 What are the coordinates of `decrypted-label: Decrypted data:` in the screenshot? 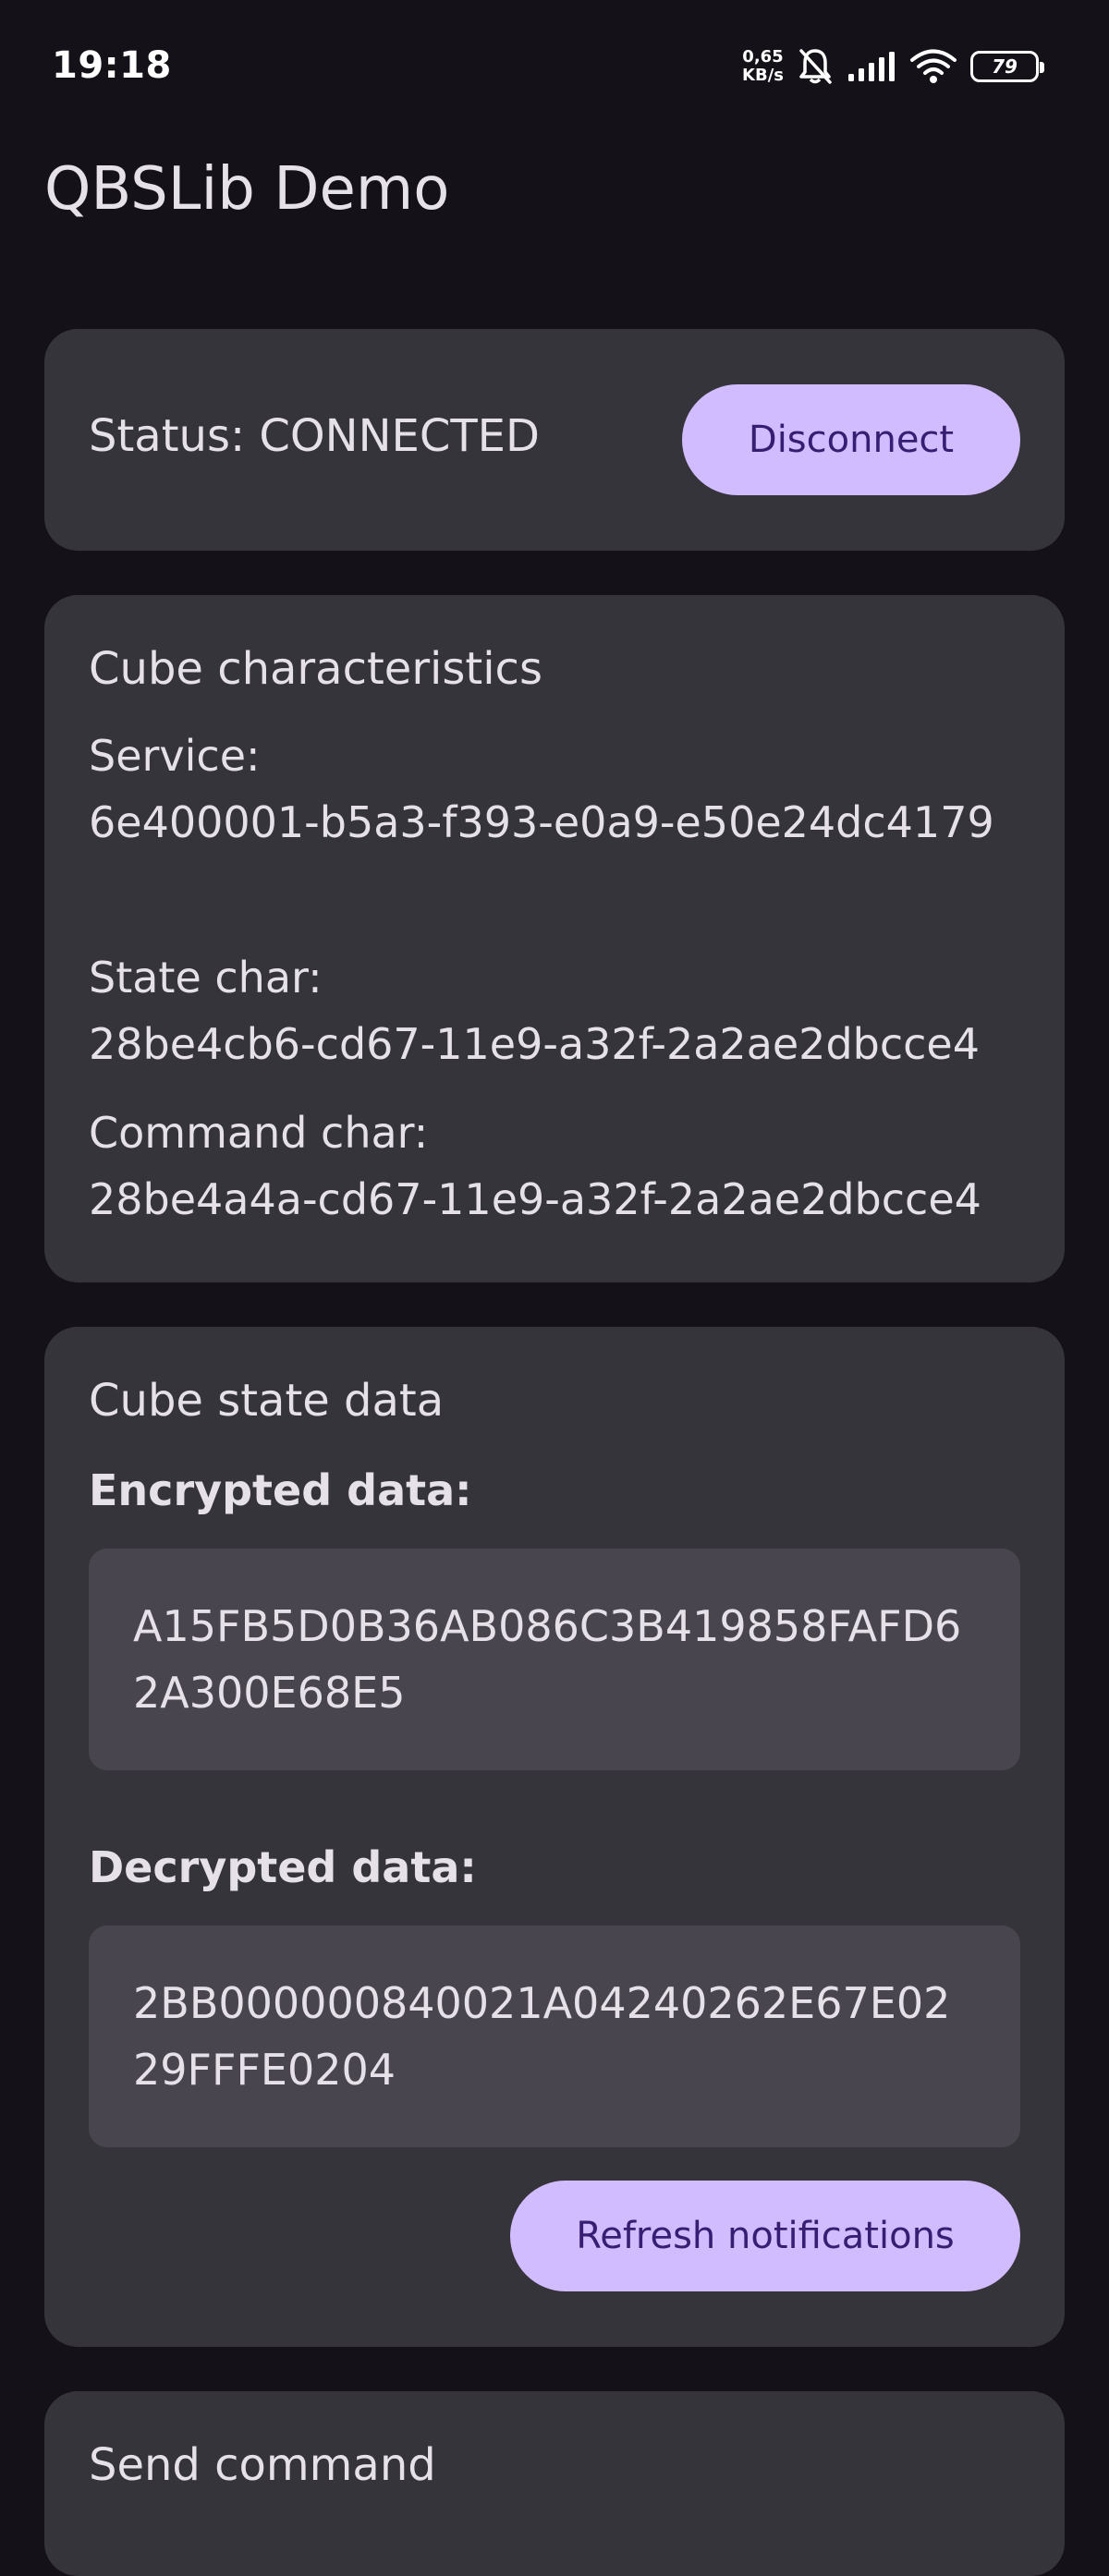 It's located at (283, 1867).